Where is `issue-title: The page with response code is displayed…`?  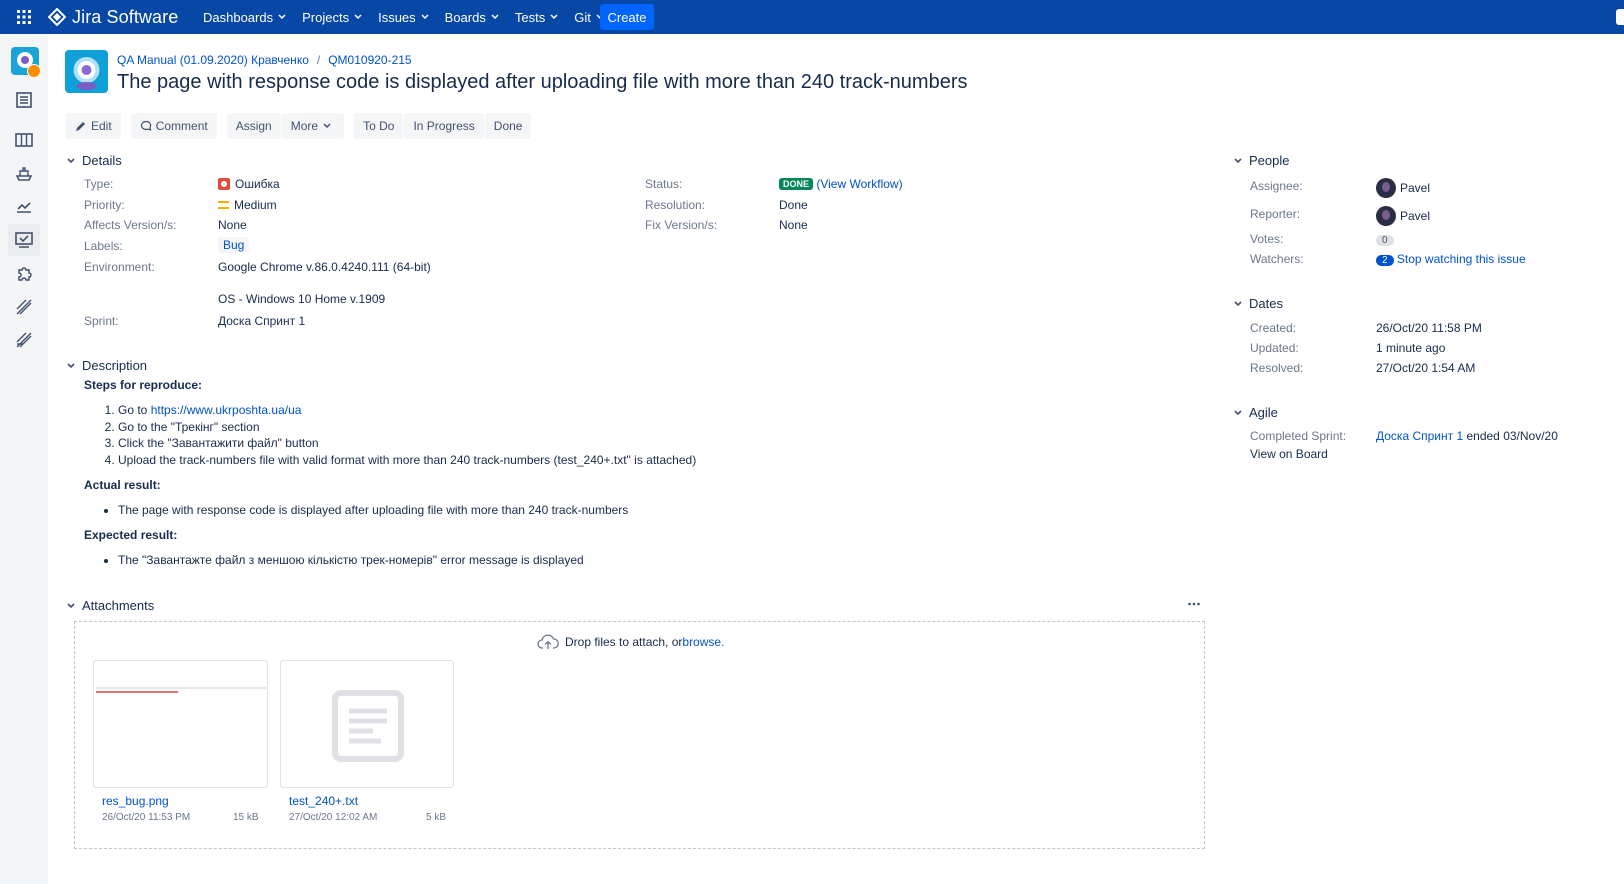
issue-title: The page with response code is displayed… is located at coordinates (542, 82).